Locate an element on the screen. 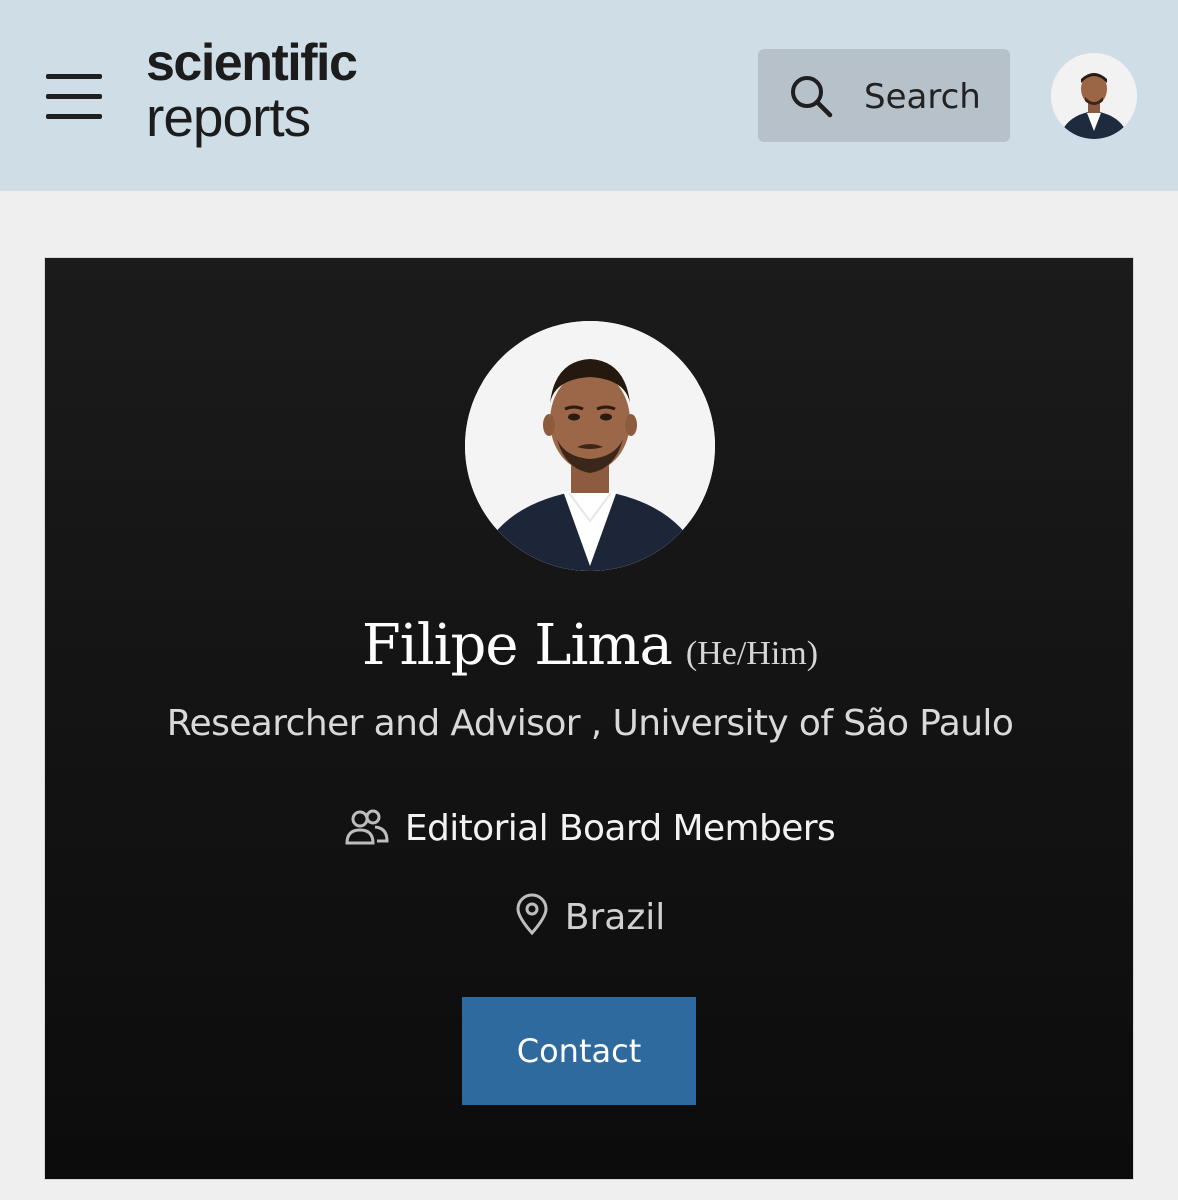 This screenshot has height=1200, width=1178. profile-pronouns: (He/Him) is located at coordinates (752, 653).